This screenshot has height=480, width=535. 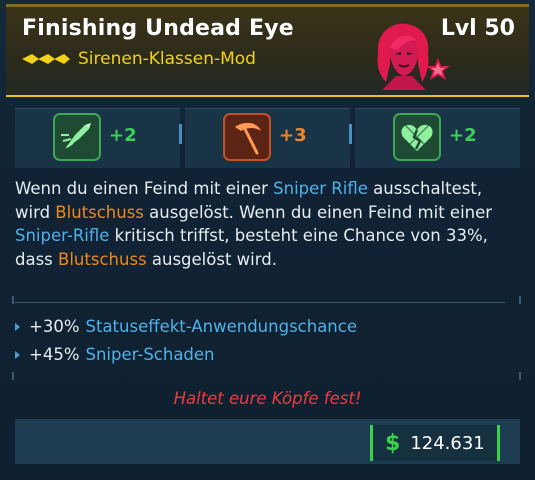 I want to click on flavor-text: Haltet eure Köpfe fest!, so click(x=267, y=398).